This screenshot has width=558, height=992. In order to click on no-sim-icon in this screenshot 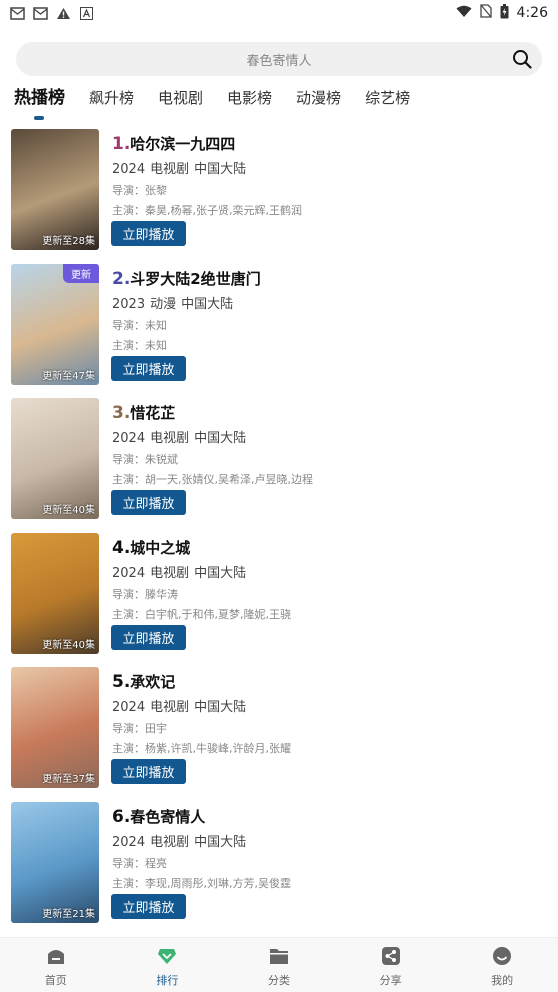, I will do `click(485, 13)`.